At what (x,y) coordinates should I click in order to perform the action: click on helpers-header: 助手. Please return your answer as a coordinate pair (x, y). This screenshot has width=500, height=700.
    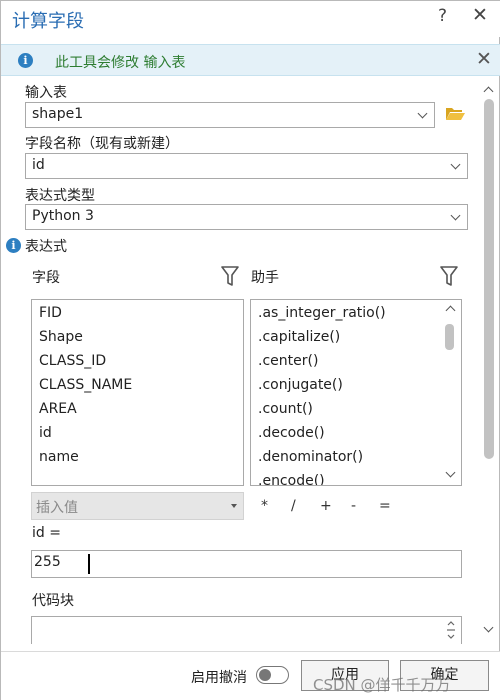
    Looking at the image, I should click on (265, 278).